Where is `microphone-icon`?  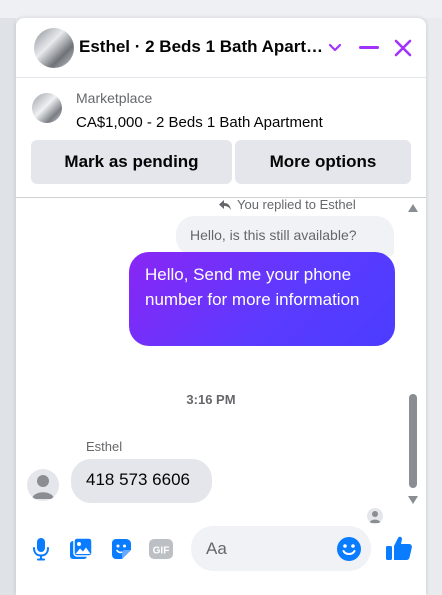
microphone-icon is located at coordinates (41, 549).